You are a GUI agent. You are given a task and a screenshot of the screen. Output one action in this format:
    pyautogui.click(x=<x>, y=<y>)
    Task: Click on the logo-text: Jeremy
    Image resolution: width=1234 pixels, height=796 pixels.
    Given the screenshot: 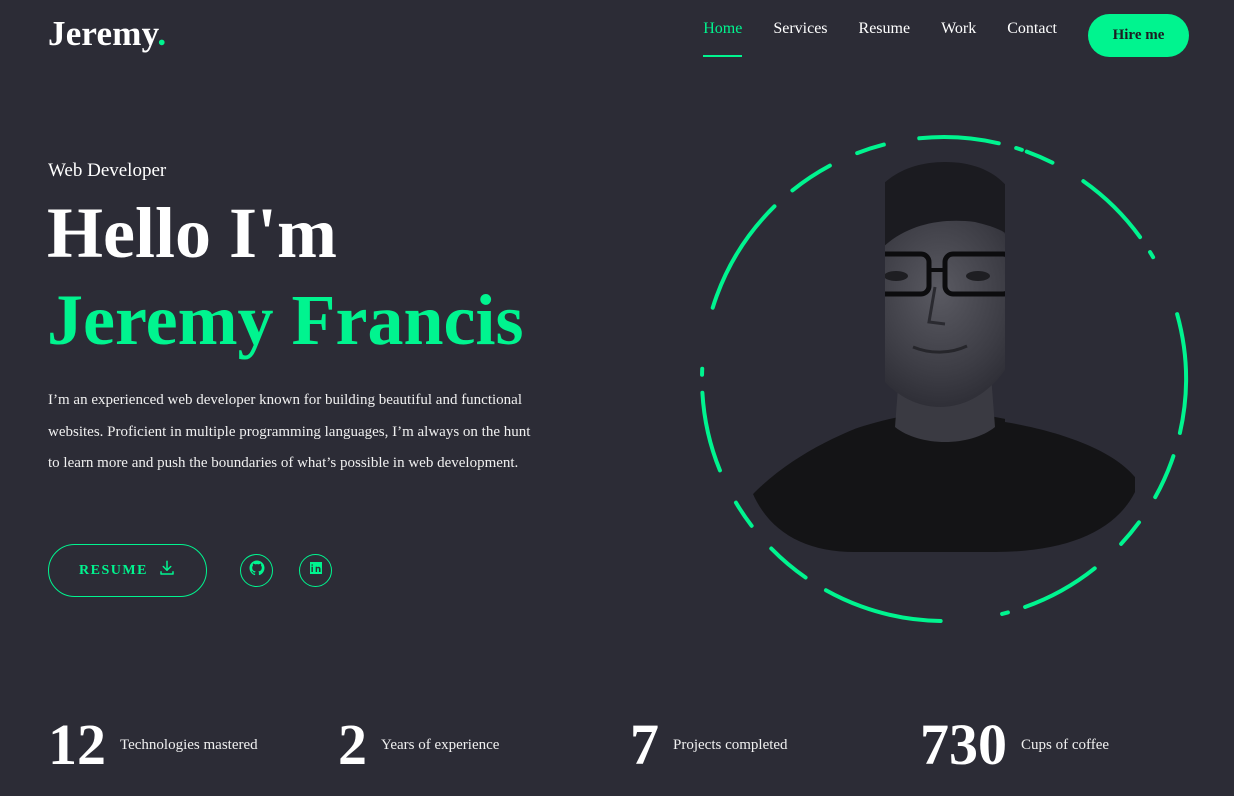 What is the action you would take?
    pyautogui.click(x=103, y=33)
    